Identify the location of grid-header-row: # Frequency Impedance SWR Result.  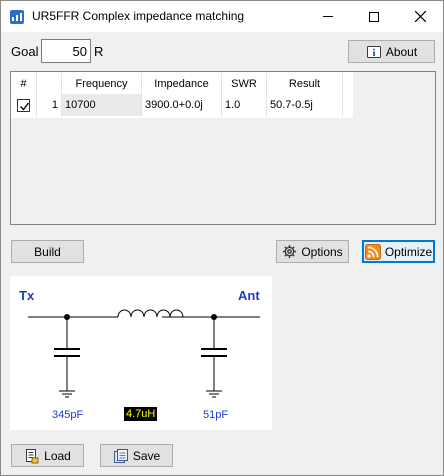
(177, 84).